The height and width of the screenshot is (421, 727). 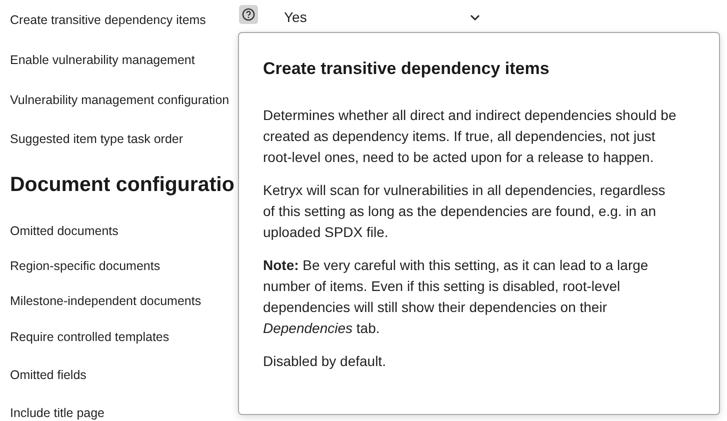 What do you see at coordinates (475, 17) in the screenshot?
I see `chevron-icon` at bounding box center [475, 17].